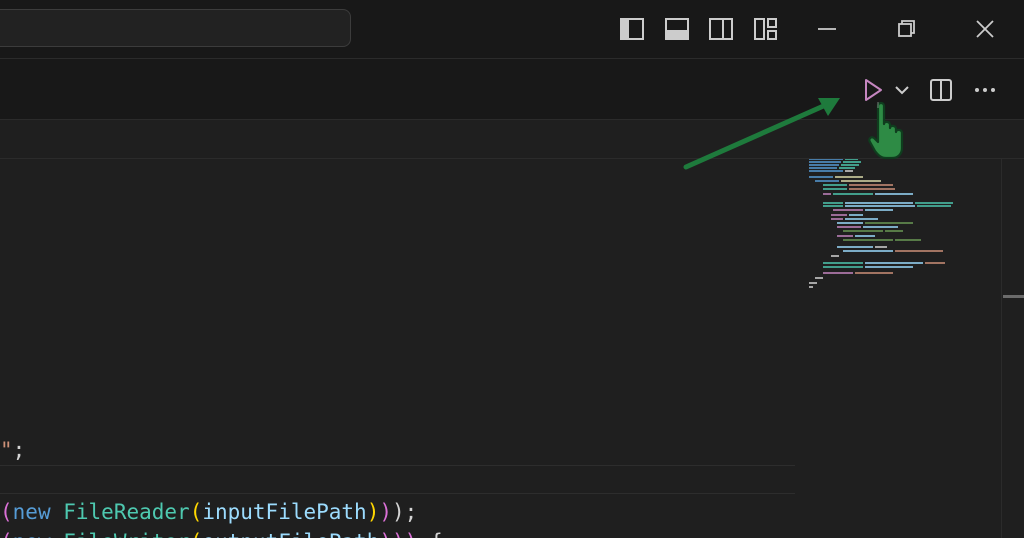 The width and height of the screenshot is (1024, 538). Describe the element at coordinates (405, 512) in the screenshot. I see `code-token: );` at that location.